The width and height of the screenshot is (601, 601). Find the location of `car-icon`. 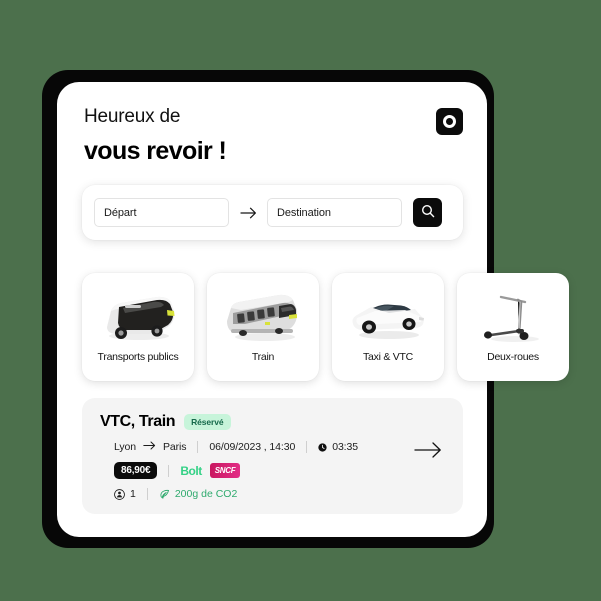

car-icon is located at coordinates (388, 318).